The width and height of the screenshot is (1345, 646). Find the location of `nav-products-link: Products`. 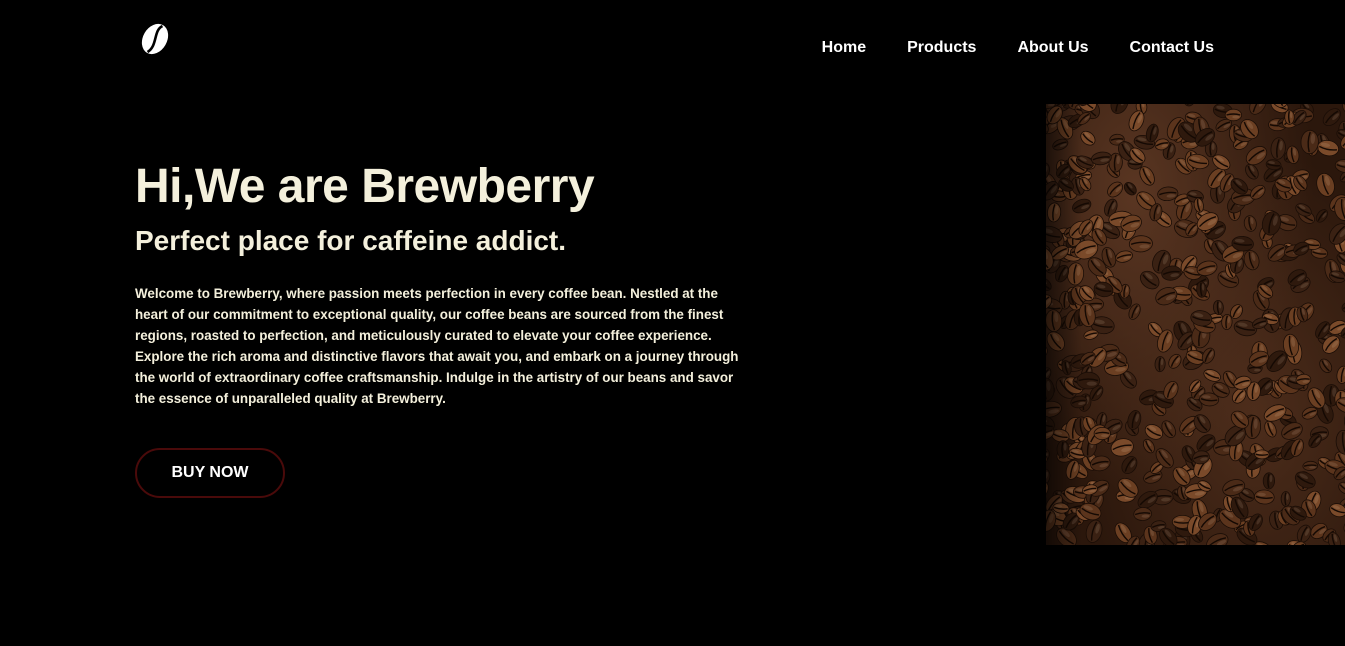

nav-products-link: Products is located at coordinates (941, 48).